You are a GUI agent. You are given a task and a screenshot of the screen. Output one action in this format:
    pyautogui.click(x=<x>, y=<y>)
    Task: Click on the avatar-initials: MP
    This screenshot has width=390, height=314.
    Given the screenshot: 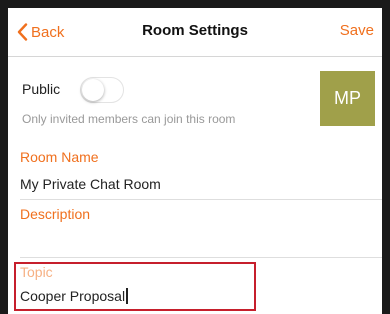 What is the action you would take?
    pyautogui.click(x=347, y=98)
    